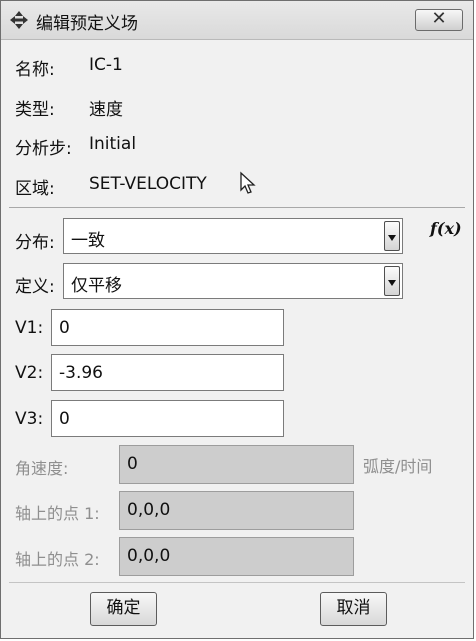  What do you see at coordinates (88, 241) in the screenshot?
I see `distribution-value: 一致` at bounding box center [88, 241].